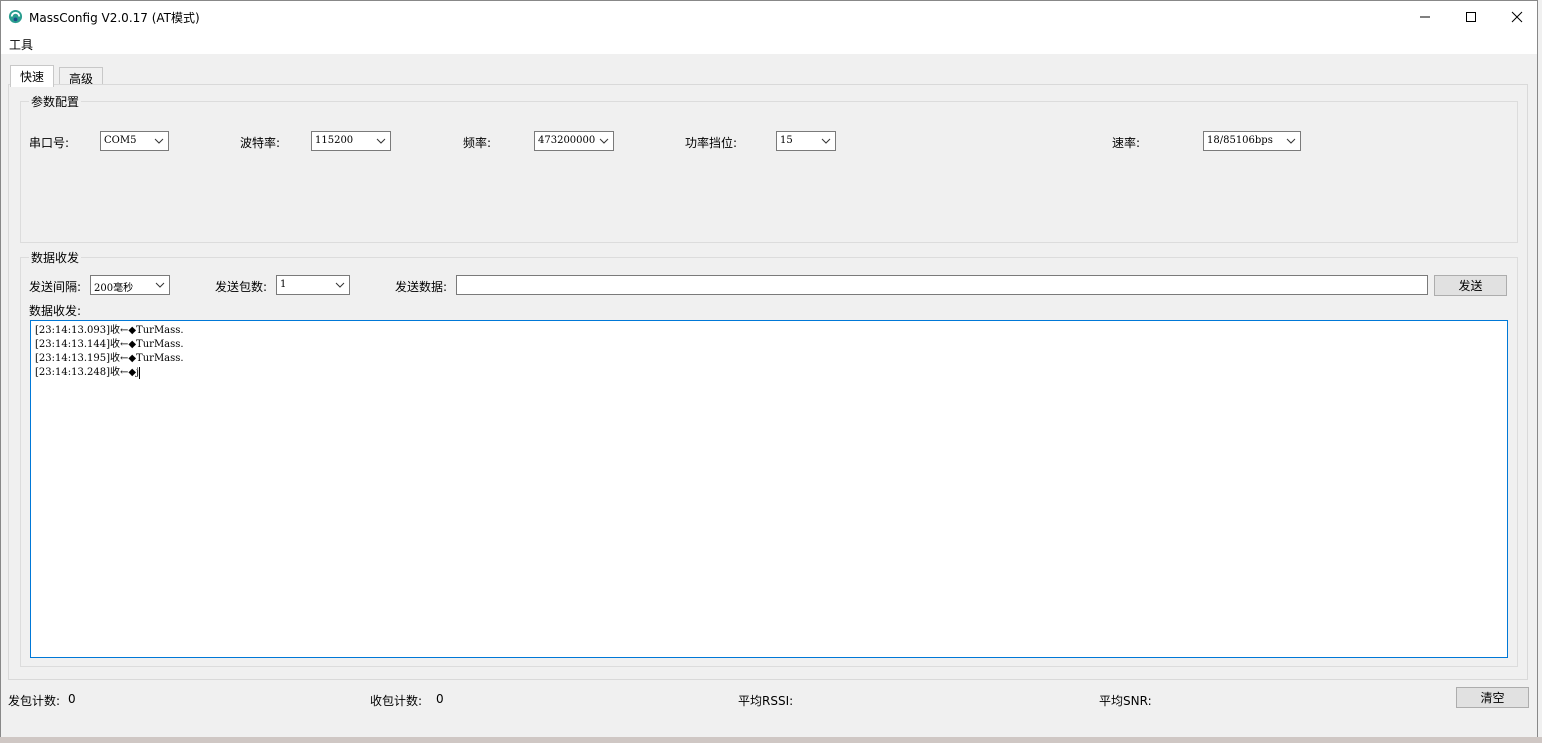 The height and width of the screenshot is (743, 1542). I want to click on tab-quick: 快速, so click(32, 76).